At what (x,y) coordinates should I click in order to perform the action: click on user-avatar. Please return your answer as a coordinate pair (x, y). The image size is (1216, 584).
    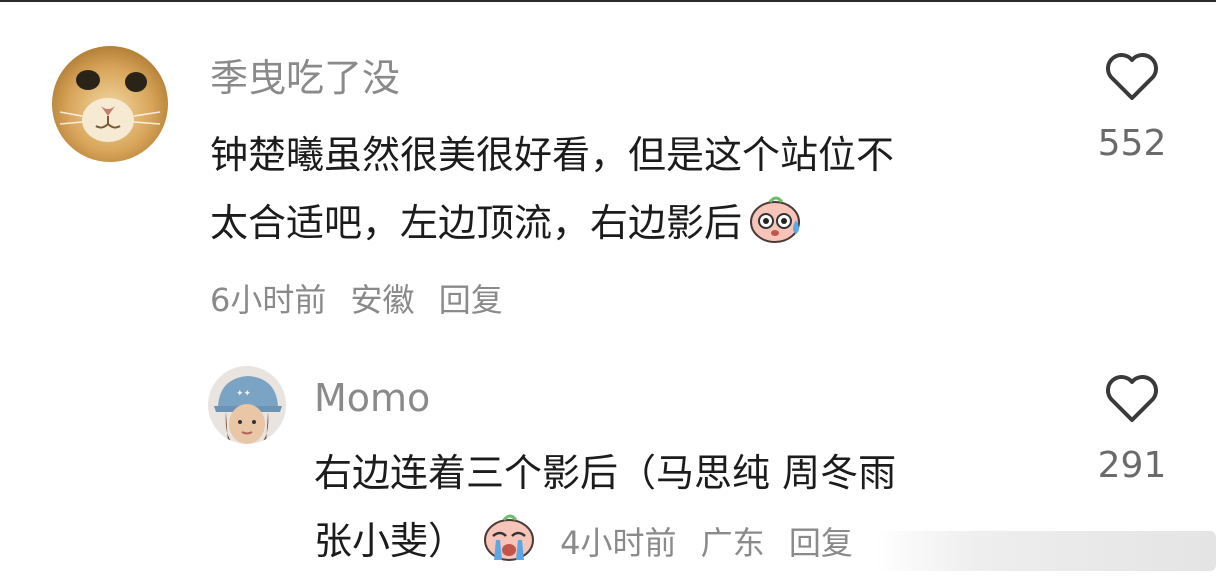
    Looking at the image, I should click on (110, 104).